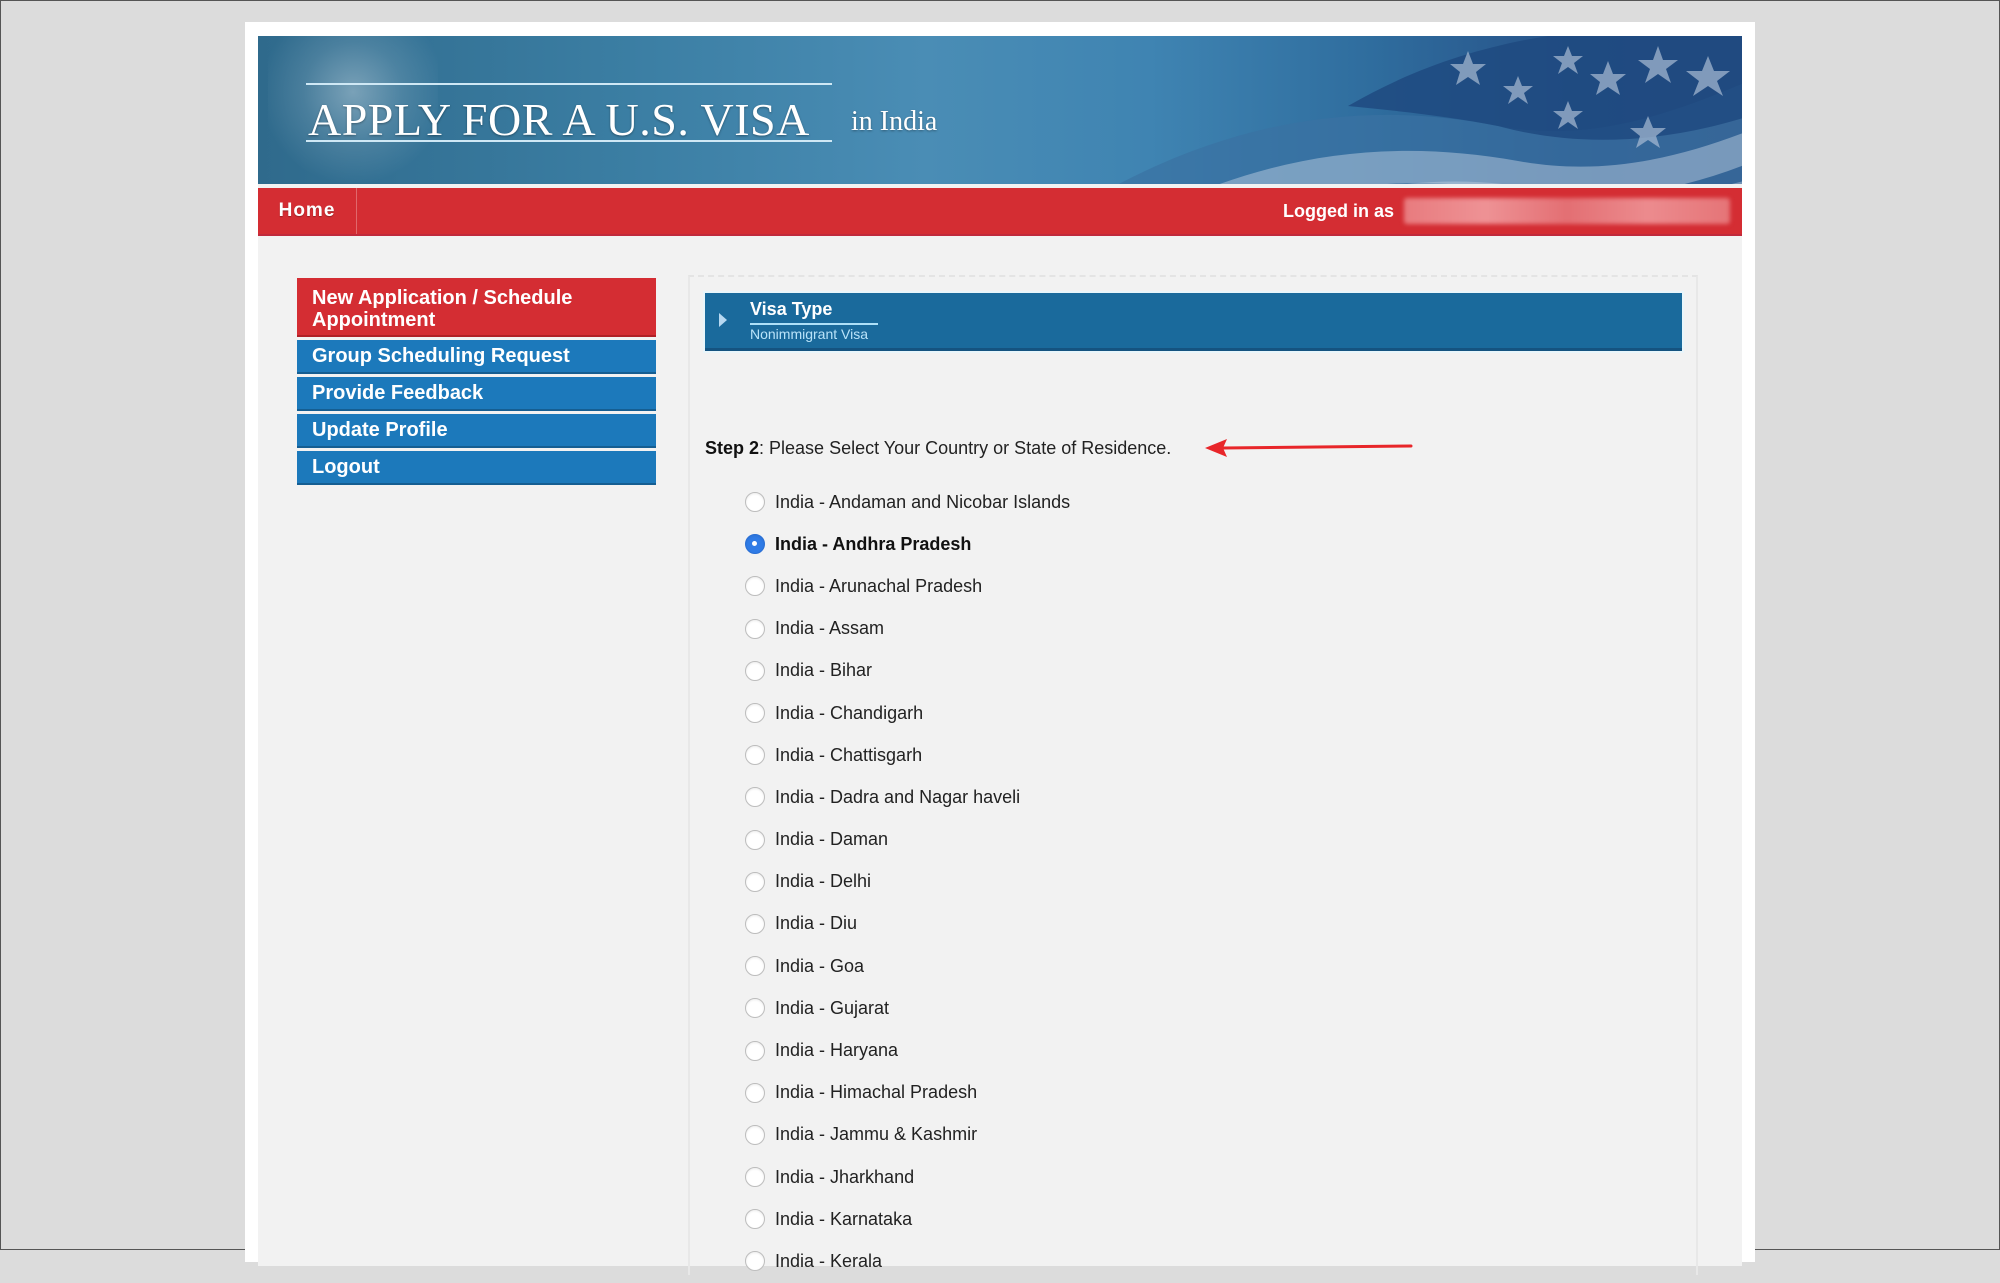 This screenshot has width=2000, height=1283. Describe the element at coordinates (791, 309) in the screenshot. I see `visa-type-title: Visa Type` at that location.